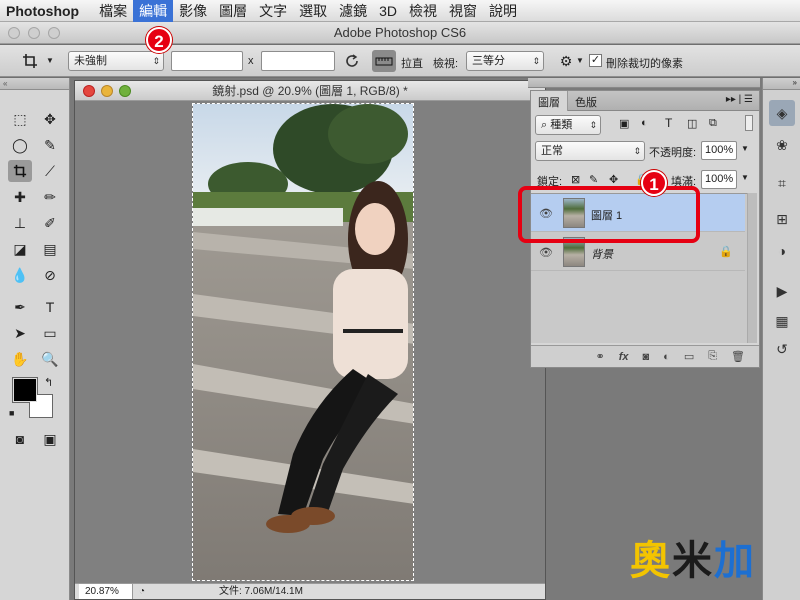 The height and width of the screenshot is (600, 800). Describe the element at coordinates (503, 11) in the screenshot. I see `menu-help: 說明` at that location.